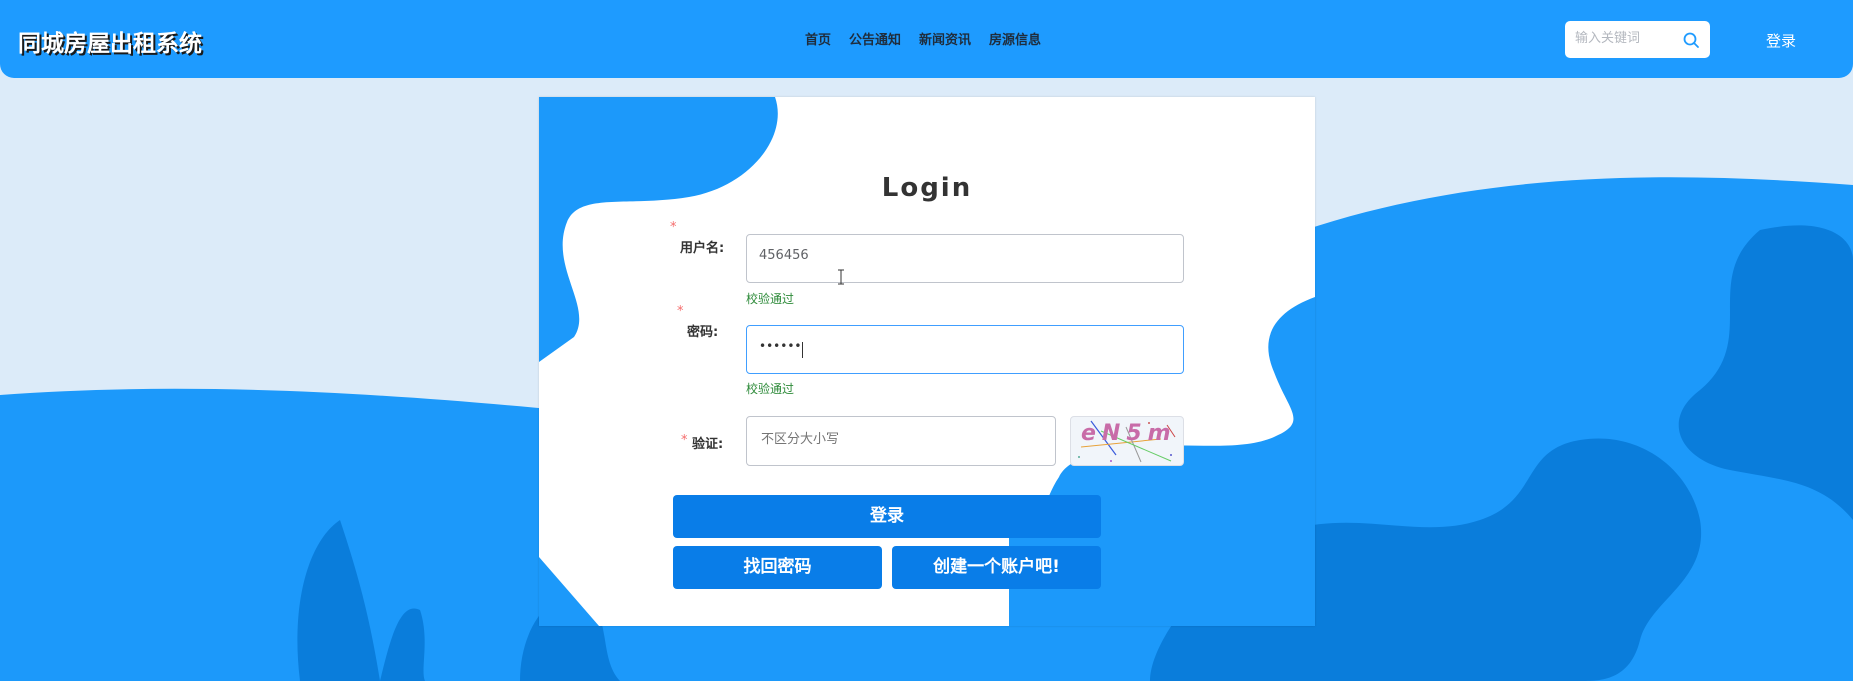 The image size is (1853, 681). What do you see at coordinates (802, 350) in the screenshot?
I see `text-caret` at bounding box center [802, 350].